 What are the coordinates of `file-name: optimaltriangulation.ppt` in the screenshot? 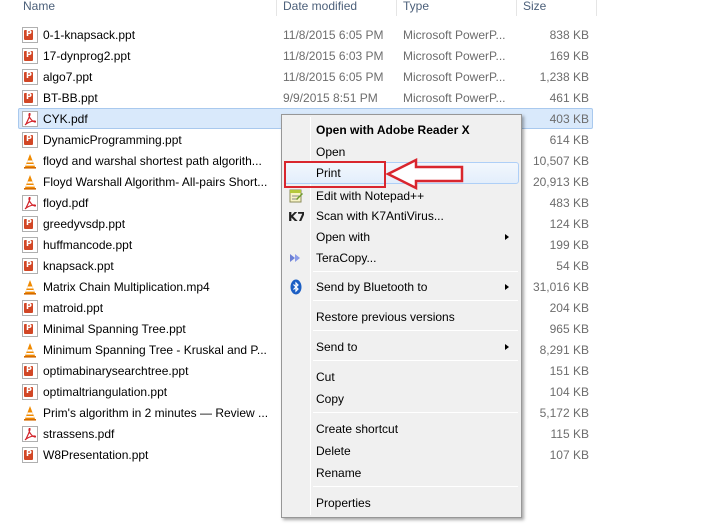 It's located at (105, 392).